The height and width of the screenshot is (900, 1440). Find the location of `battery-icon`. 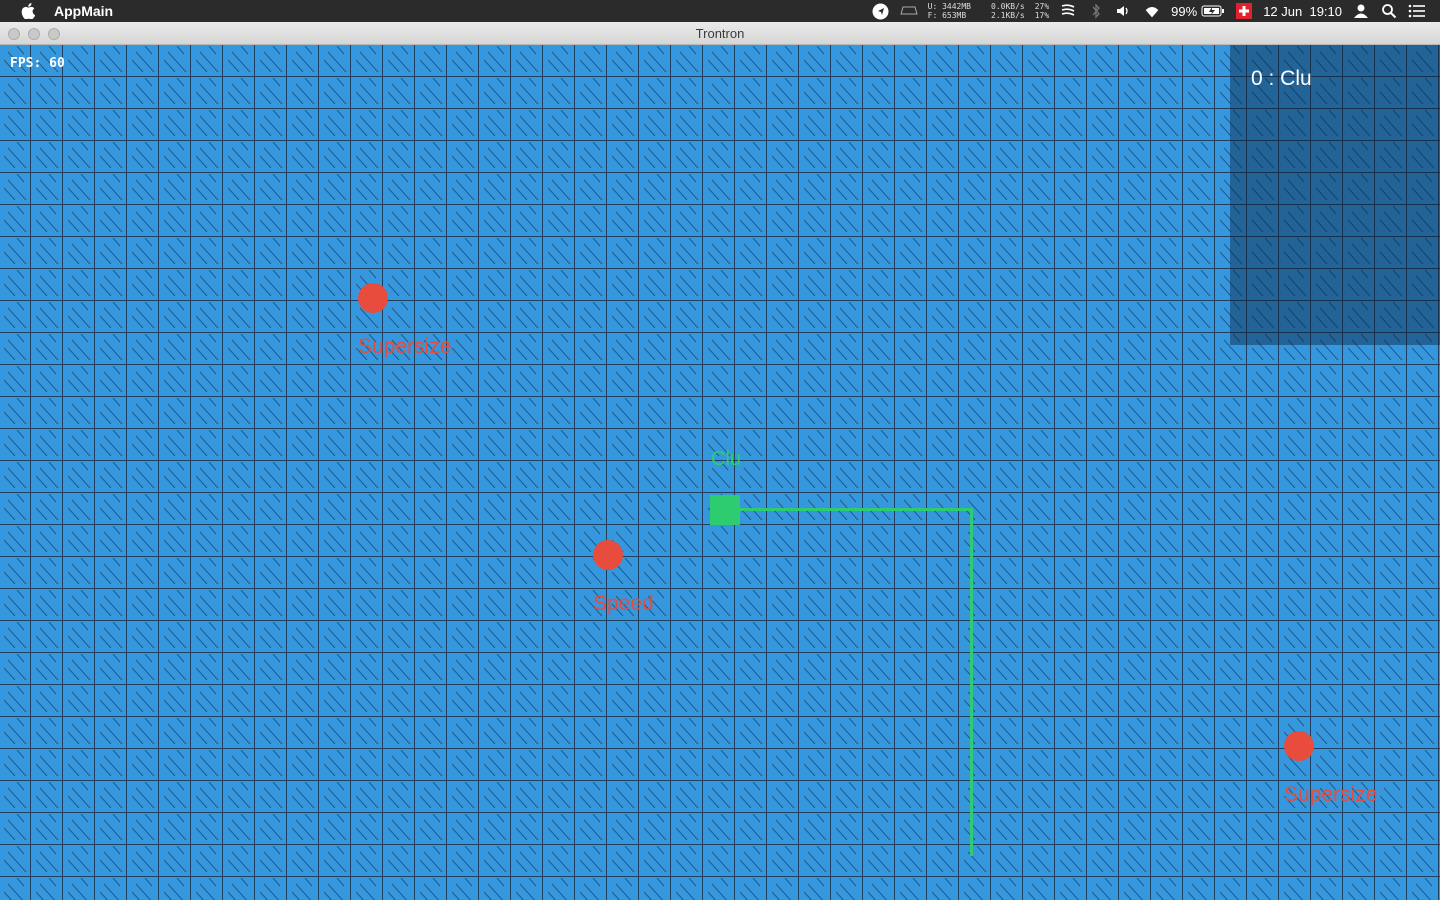

battery-icon is located at coordinates (1213, 11).